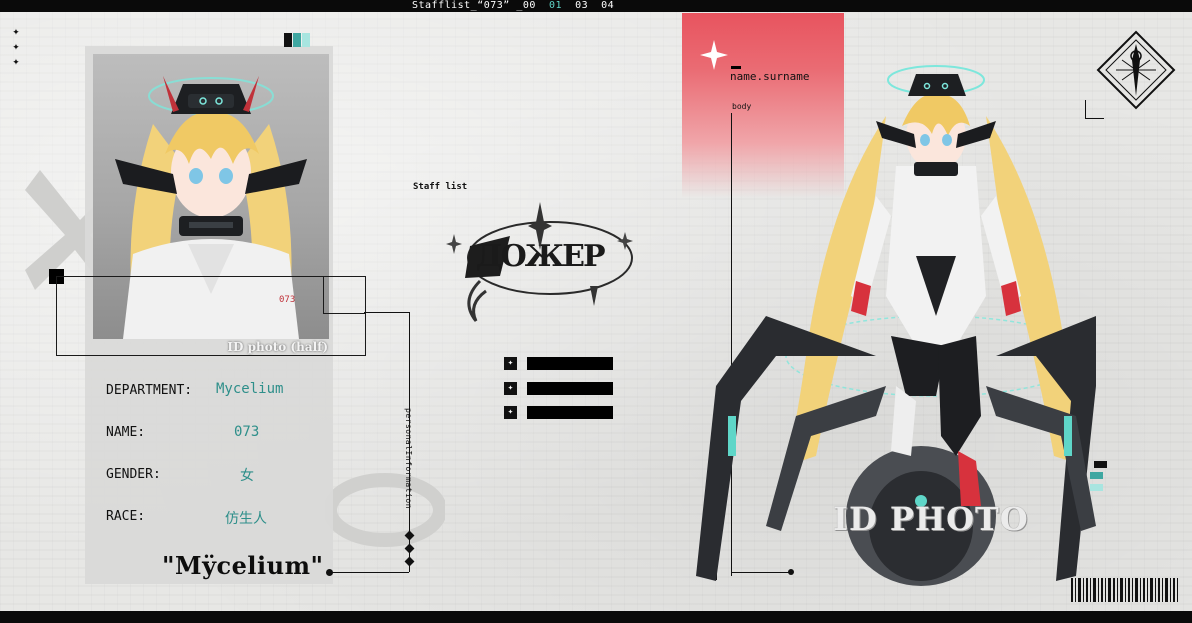 This screenshot has height=623, width=1192. Describe the element at coordinates (931, 519) in the screenshot. I see `id-photo-watermark: ID PHOTO` at that location.